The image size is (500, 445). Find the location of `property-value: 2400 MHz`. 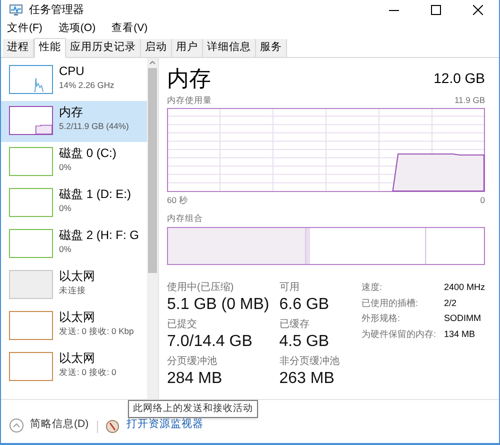

property-value: 2400 MHz is located at coordinates (464, 287).